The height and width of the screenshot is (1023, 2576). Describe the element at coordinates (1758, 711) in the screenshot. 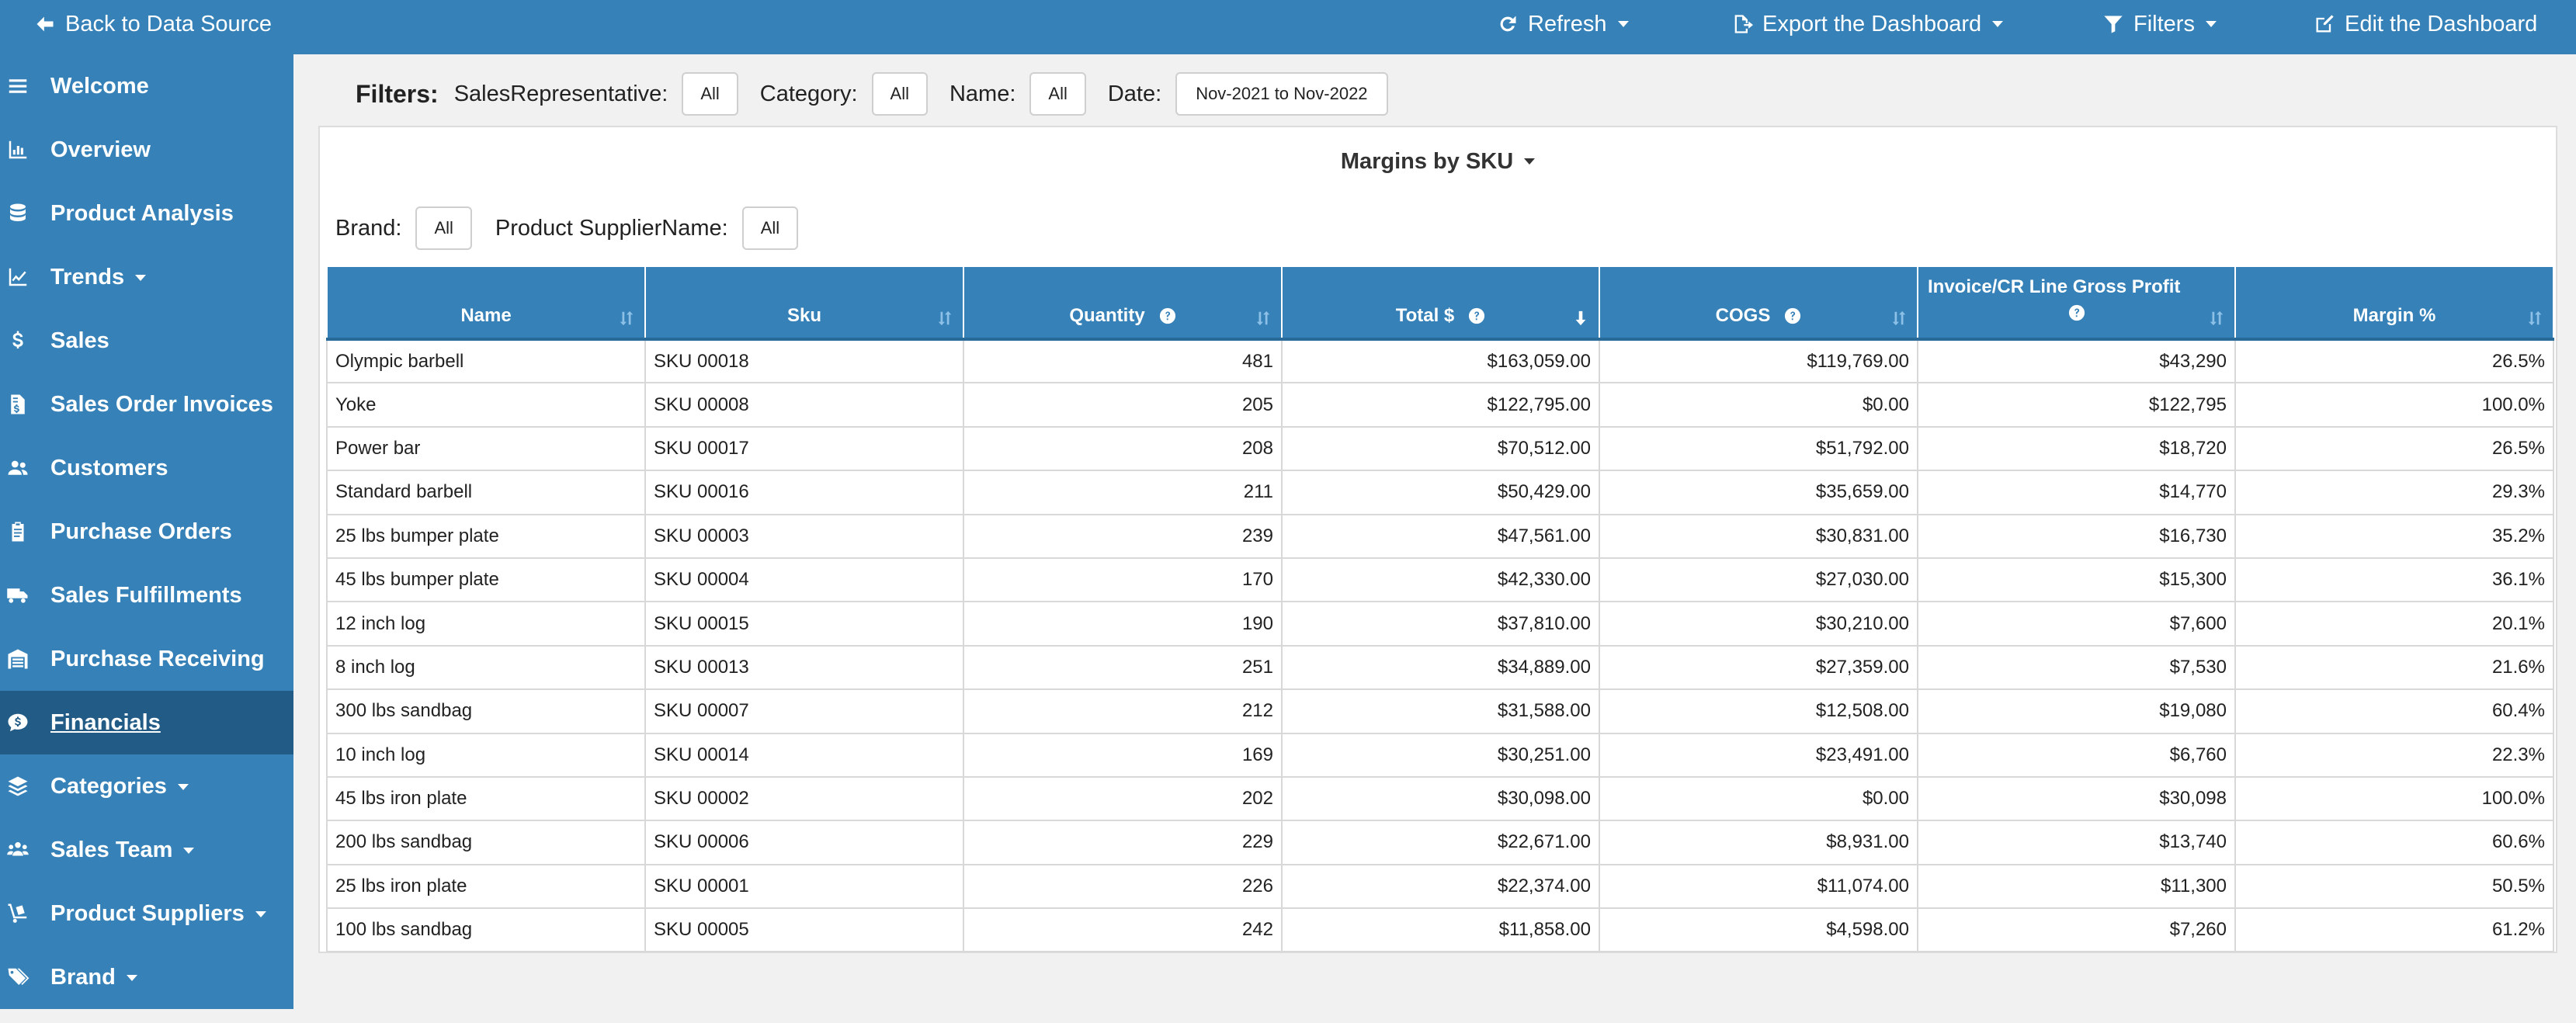

I see `cell-cogs: $12,508.00` at that location.